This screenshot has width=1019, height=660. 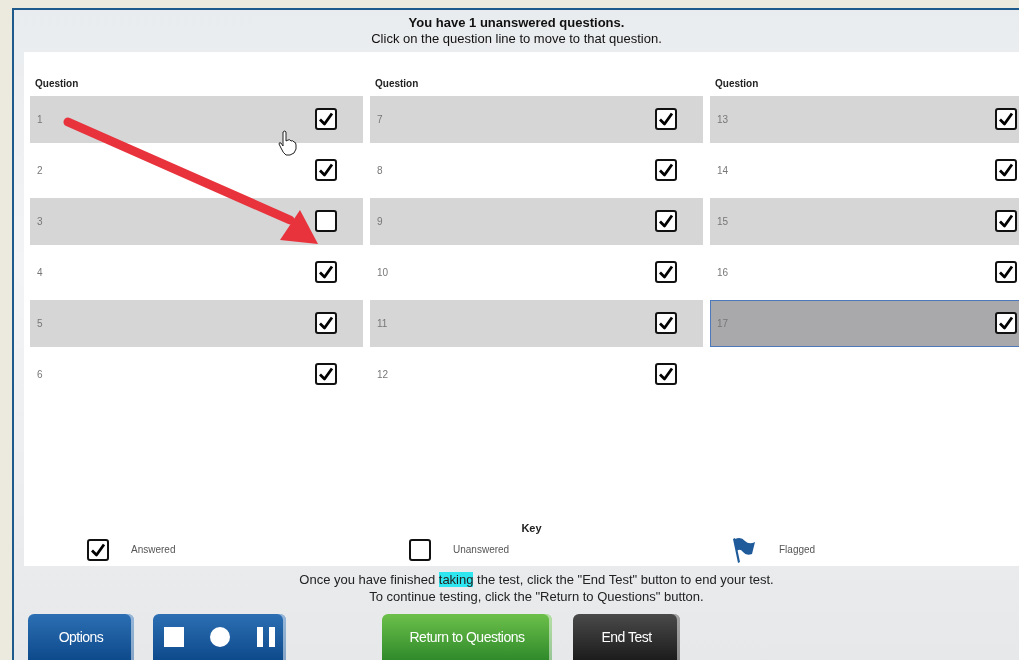 What do you see at coordinates (536, 221) in the screenshot?
I see `question-row: 9` at bounding box center [536, 221].